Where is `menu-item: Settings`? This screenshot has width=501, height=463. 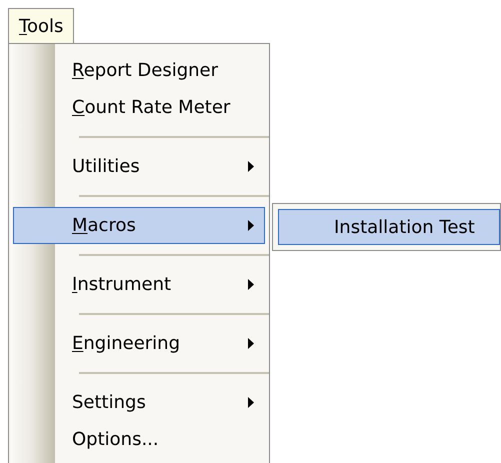
menu-item: Settings is located at coordinates (139, 402).